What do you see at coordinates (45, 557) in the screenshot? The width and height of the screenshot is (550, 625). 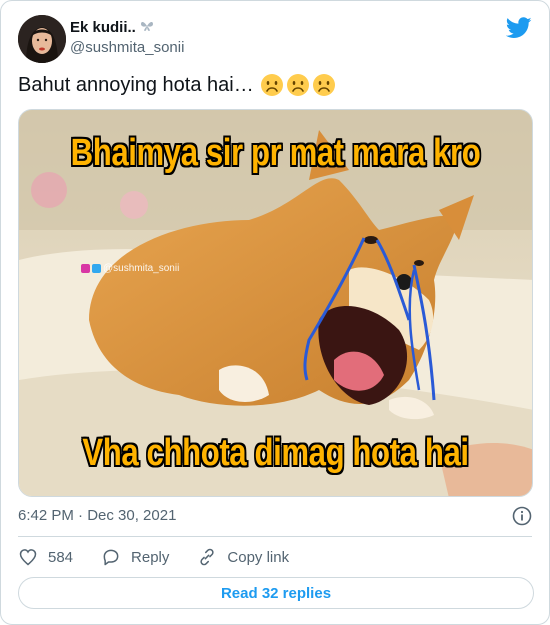 I see `like-button: 584` at bounding box center [45, 557].